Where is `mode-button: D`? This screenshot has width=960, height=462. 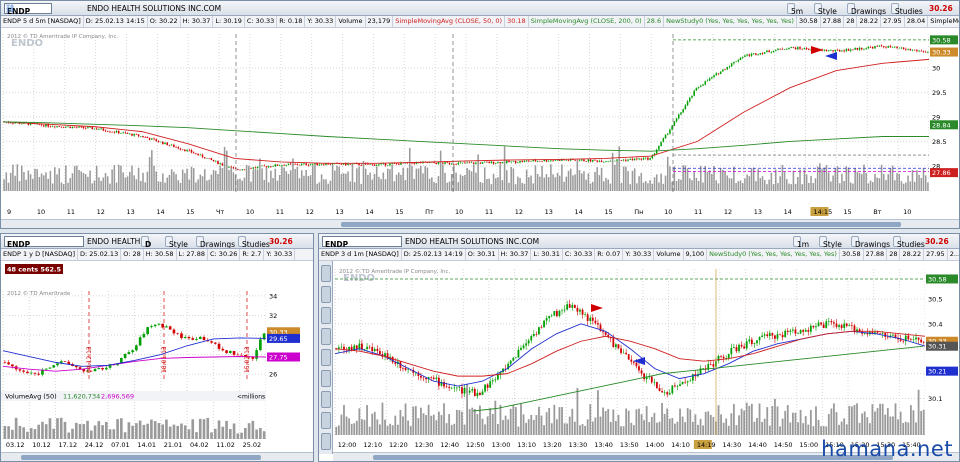 mode-button: D is located at coordinates (146, 242).